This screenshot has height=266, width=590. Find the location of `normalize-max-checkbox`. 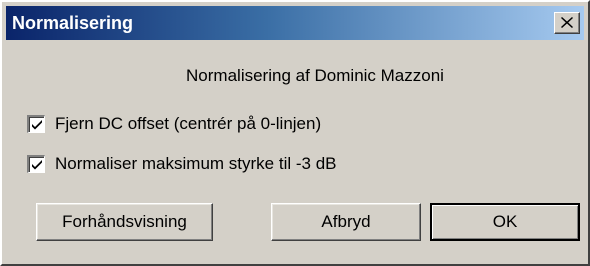

normalize-max-checkbox is located at coordinates (36, 164).